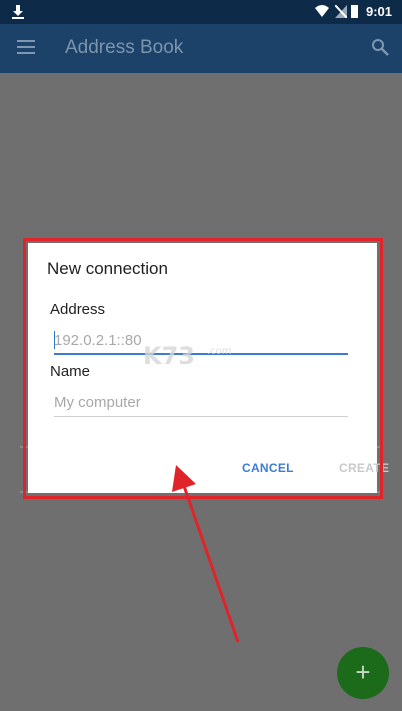  What do you see at coordinates (124, 47) in the screenshot?
I see `app-title: Address Book` at bounding box center [124, 47].